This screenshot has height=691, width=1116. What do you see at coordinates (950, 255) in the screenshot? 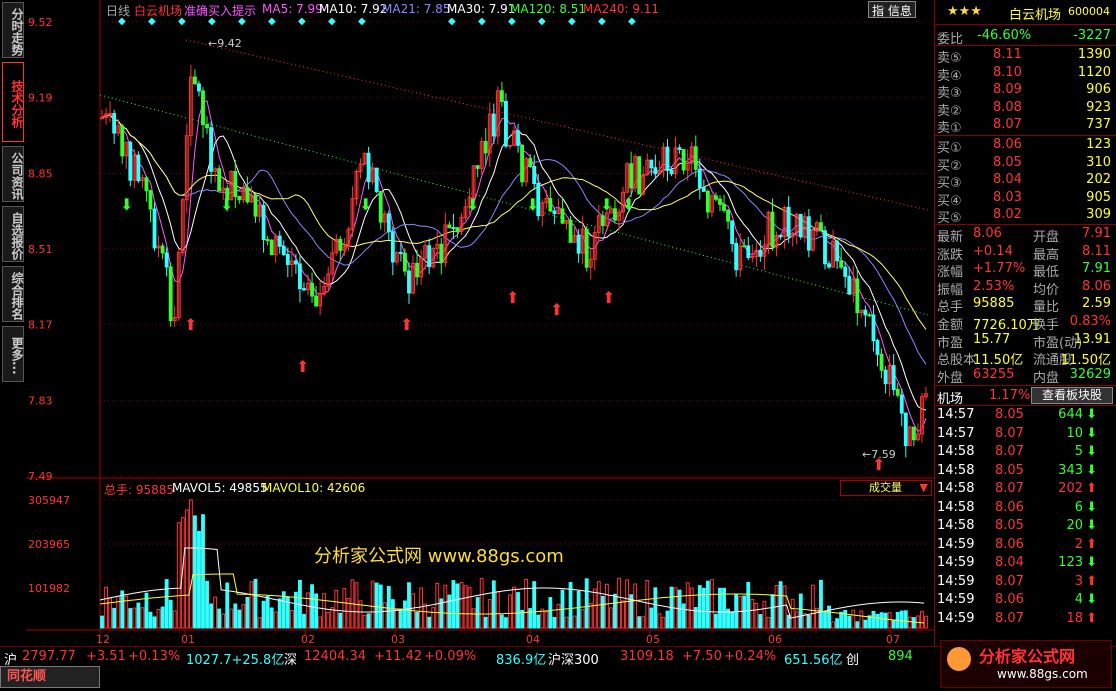
I see `stat-label: 涨跌` at bounding box center [950, 255].